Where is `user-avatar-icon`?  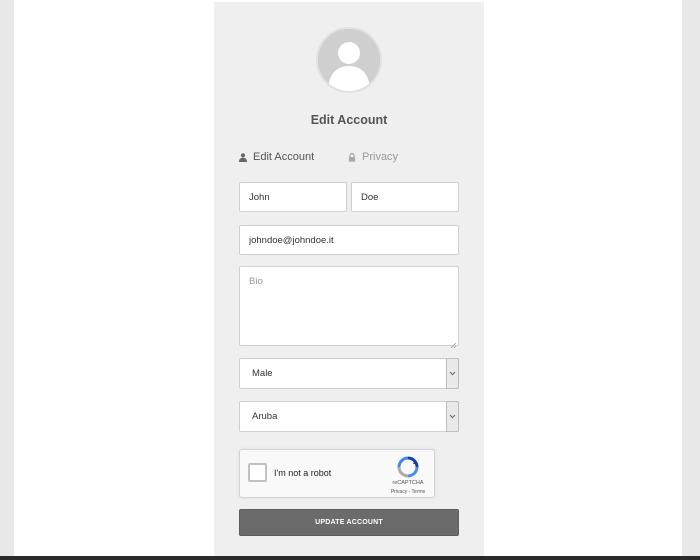 user-avatar-icon is located at coordinates (349, 60).